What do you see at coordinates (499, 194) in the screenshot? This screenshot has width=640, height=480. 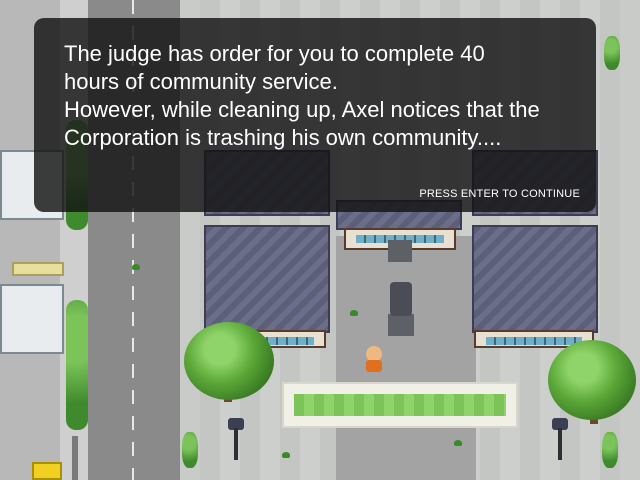 I see `continue-prompt: PRESS ENTER TO CONTINUE` at bounding box center [499, 194].